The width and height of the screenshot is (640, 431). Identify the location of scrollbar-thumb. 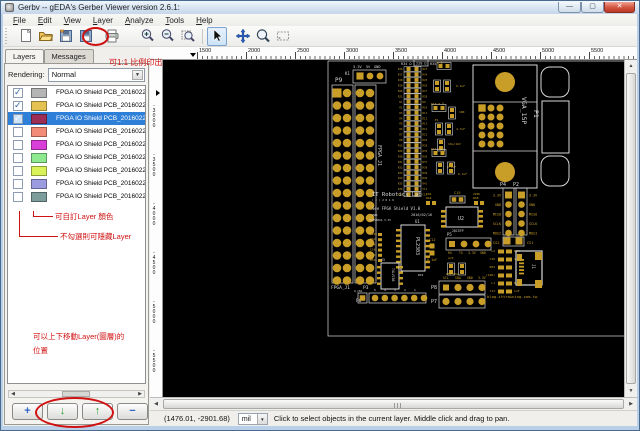
(76, 394).